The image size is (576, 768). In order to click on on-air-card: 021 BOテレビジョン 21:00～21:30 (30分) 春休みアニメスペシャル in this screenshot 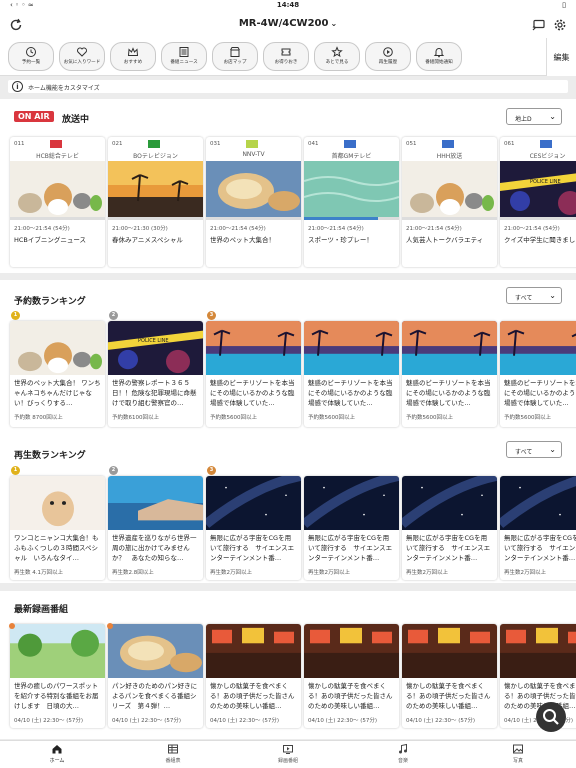, I will do `click(155, 202)`.